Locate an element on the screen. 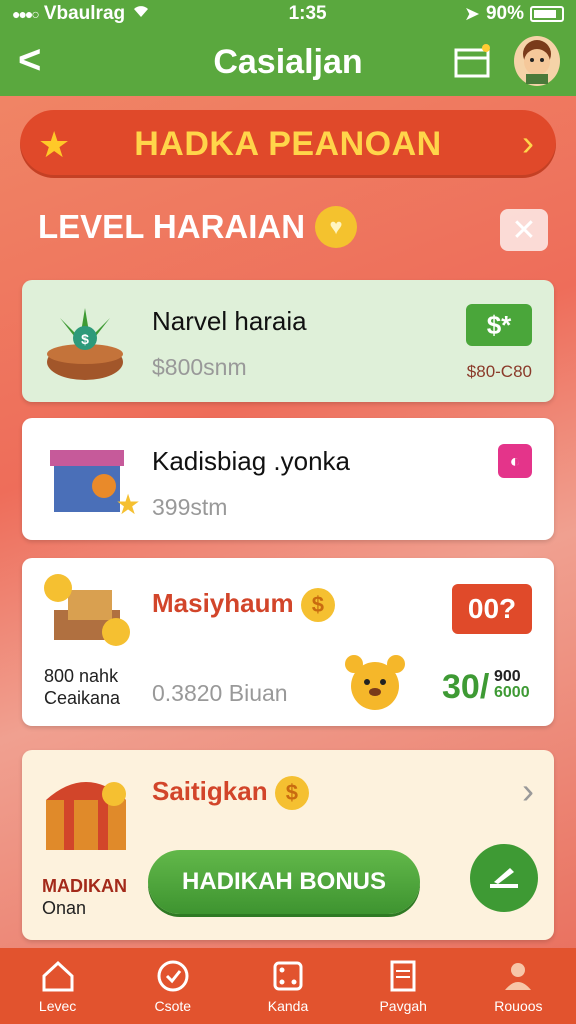 The image size is (576, 1024). tab-pavgah: Pavgah is located at coordinates (403, 986).